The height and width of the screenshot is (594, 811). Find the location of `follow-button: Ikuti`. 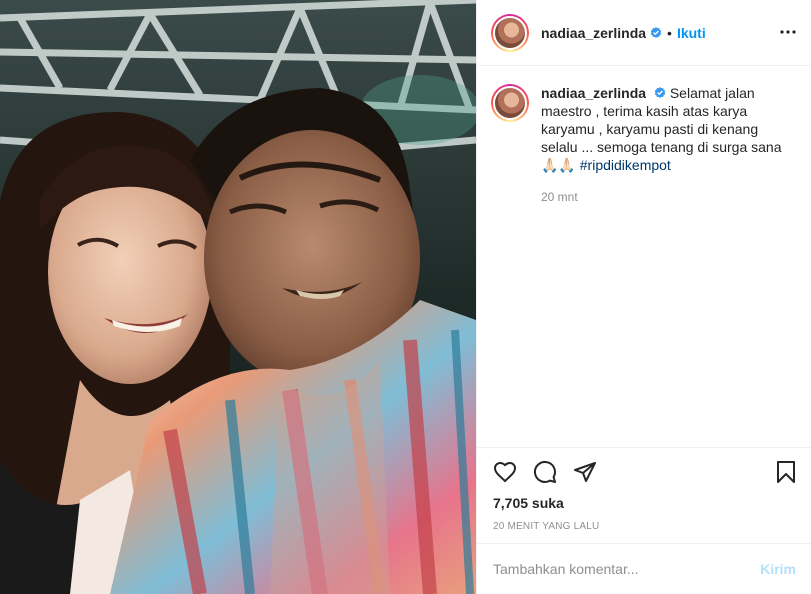

follow-button: Ikuti is located at coordinates (691, 33).